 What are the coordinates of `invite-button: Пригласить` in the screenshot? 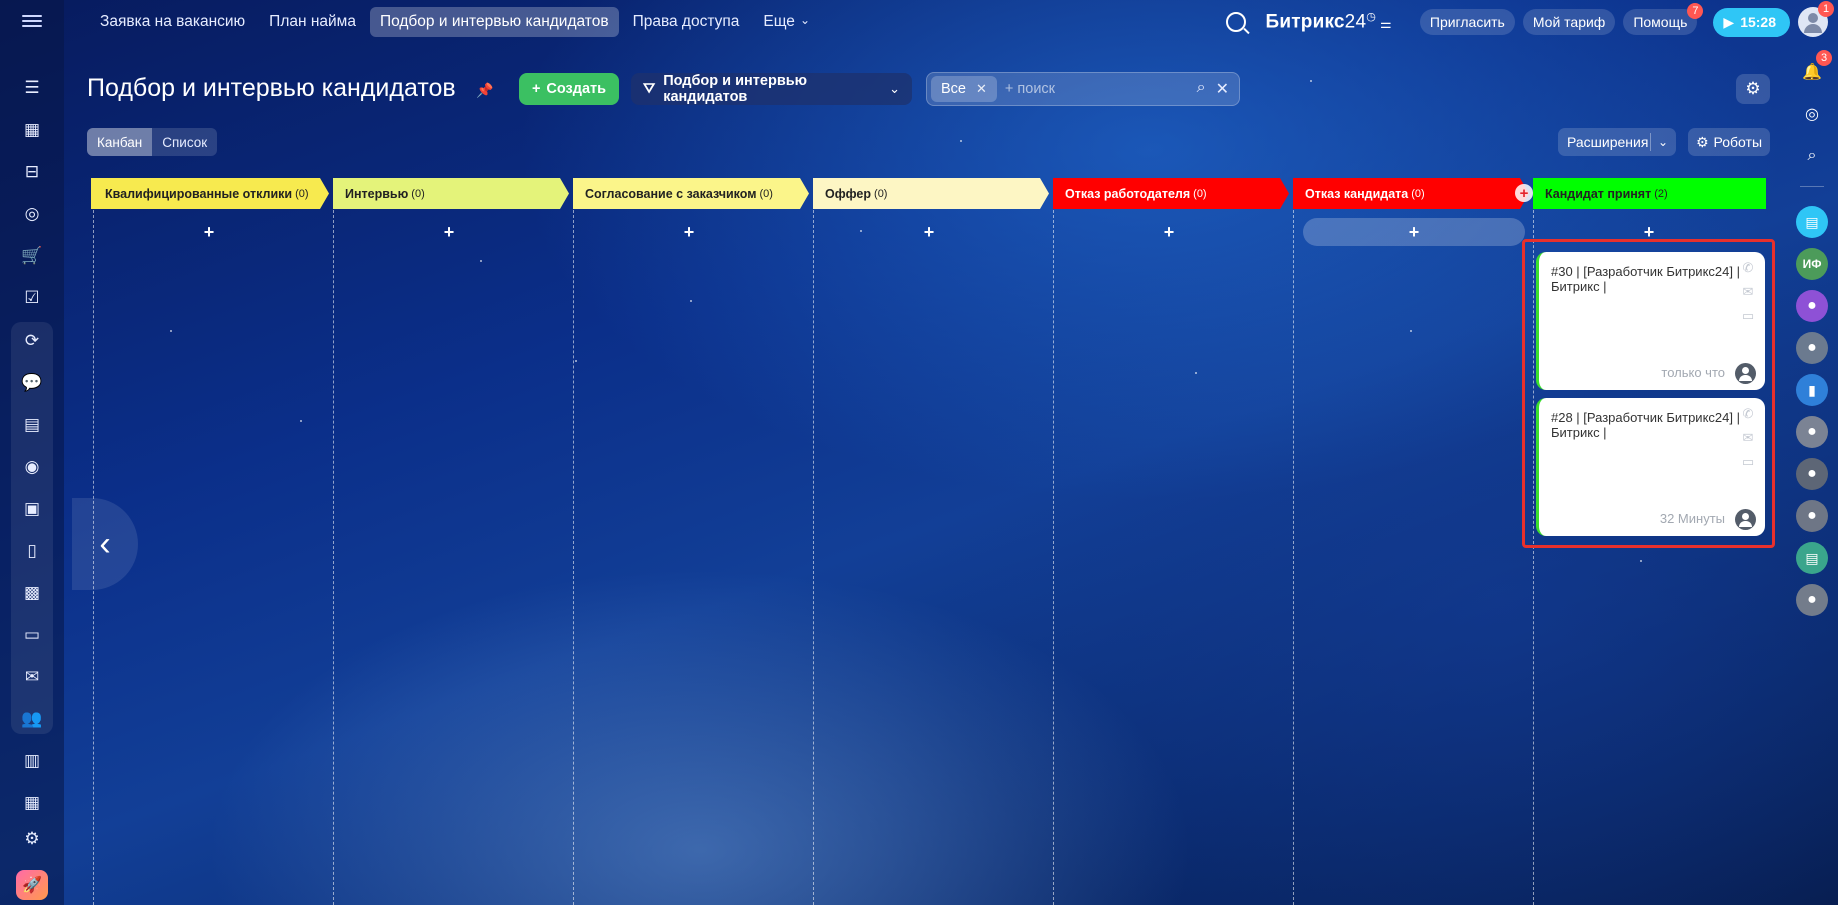 It's located at (1467, 22).